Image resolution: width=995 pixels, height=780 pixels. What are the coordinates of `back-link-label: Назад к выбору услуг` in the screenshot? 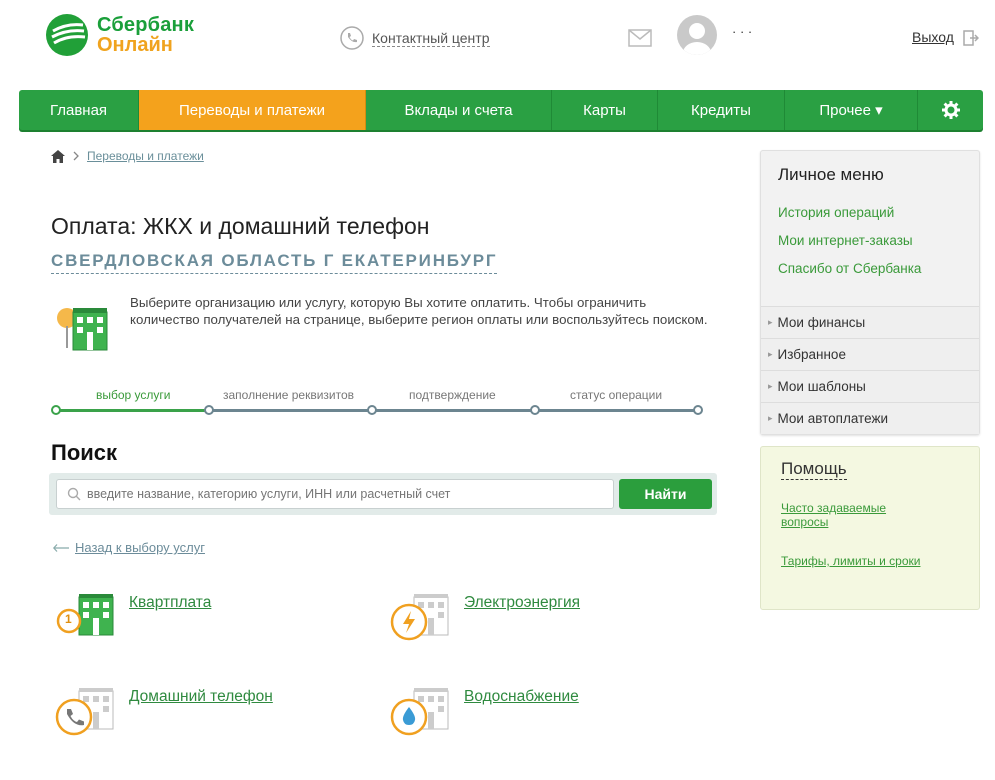 It's located at (140, 547).